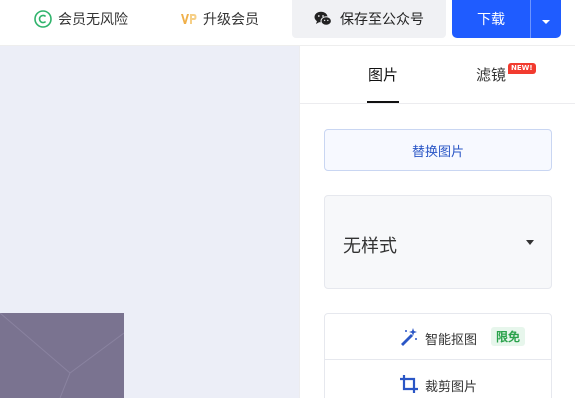  Describe the element at coordinates (491, 74) in the screenshot. I see `tab-filter: 滤镜` at that location.